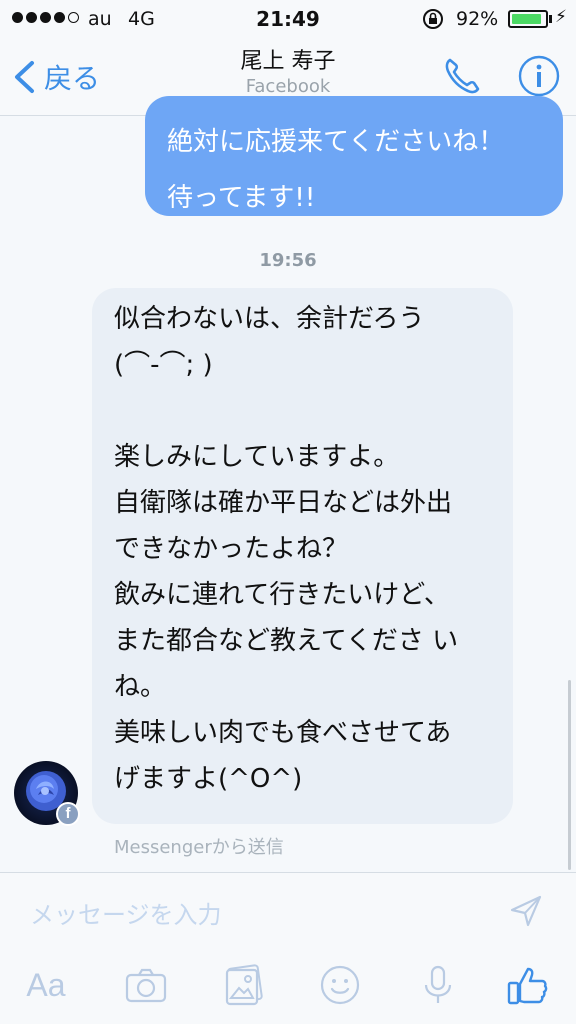 The height and width of the screenshot is (1024, 576). What do you see at coordinates (208, 779) in the screenshot?
I see `message-line: げますよ(^O^)` at bounding box center [208, 779].